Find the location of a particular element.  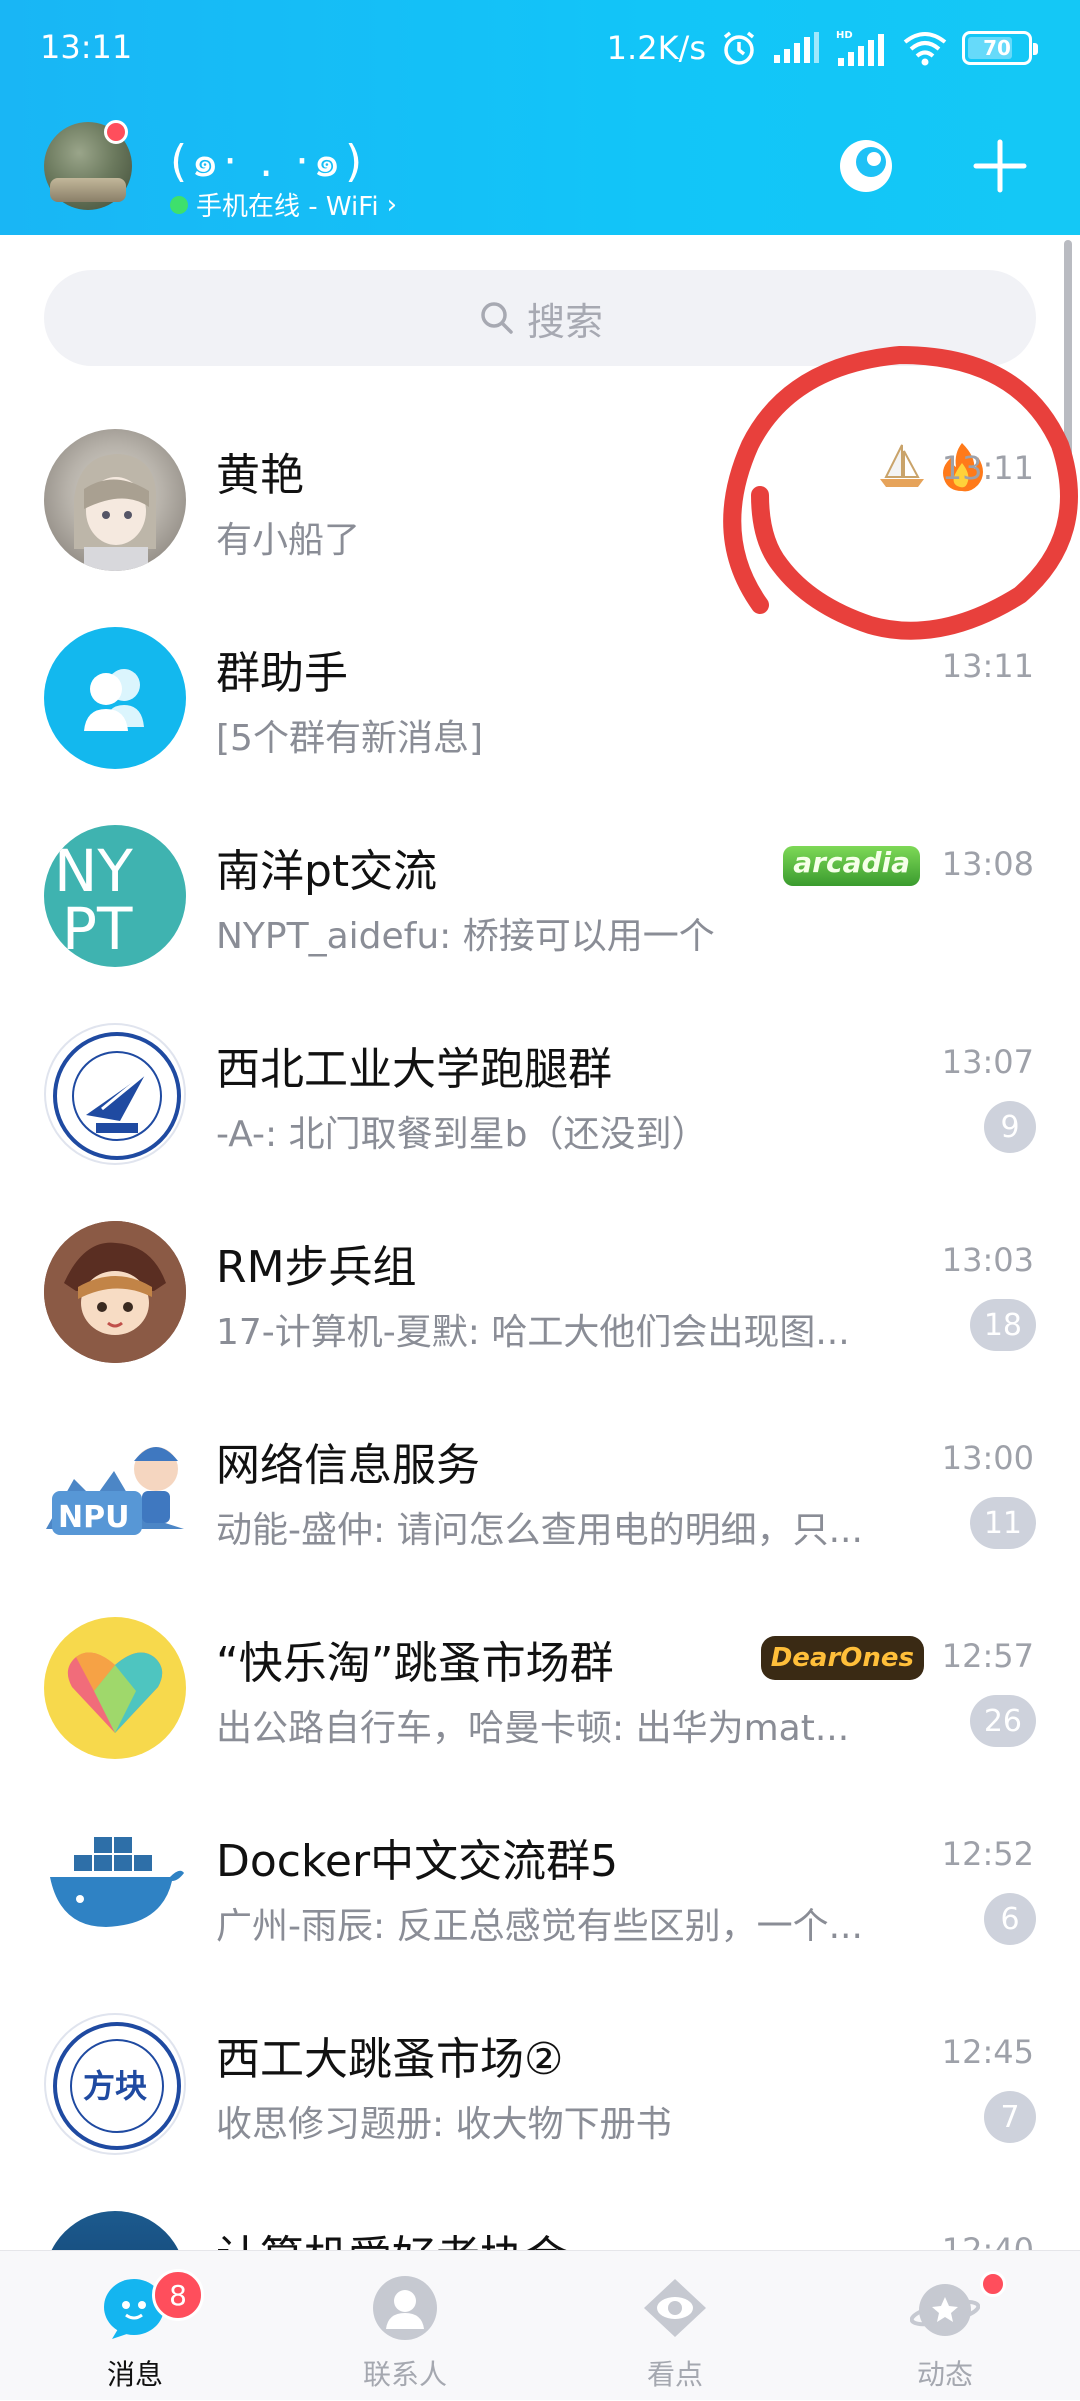

npu-mascot-icon: NPU is located at coordinates (115, 1491).